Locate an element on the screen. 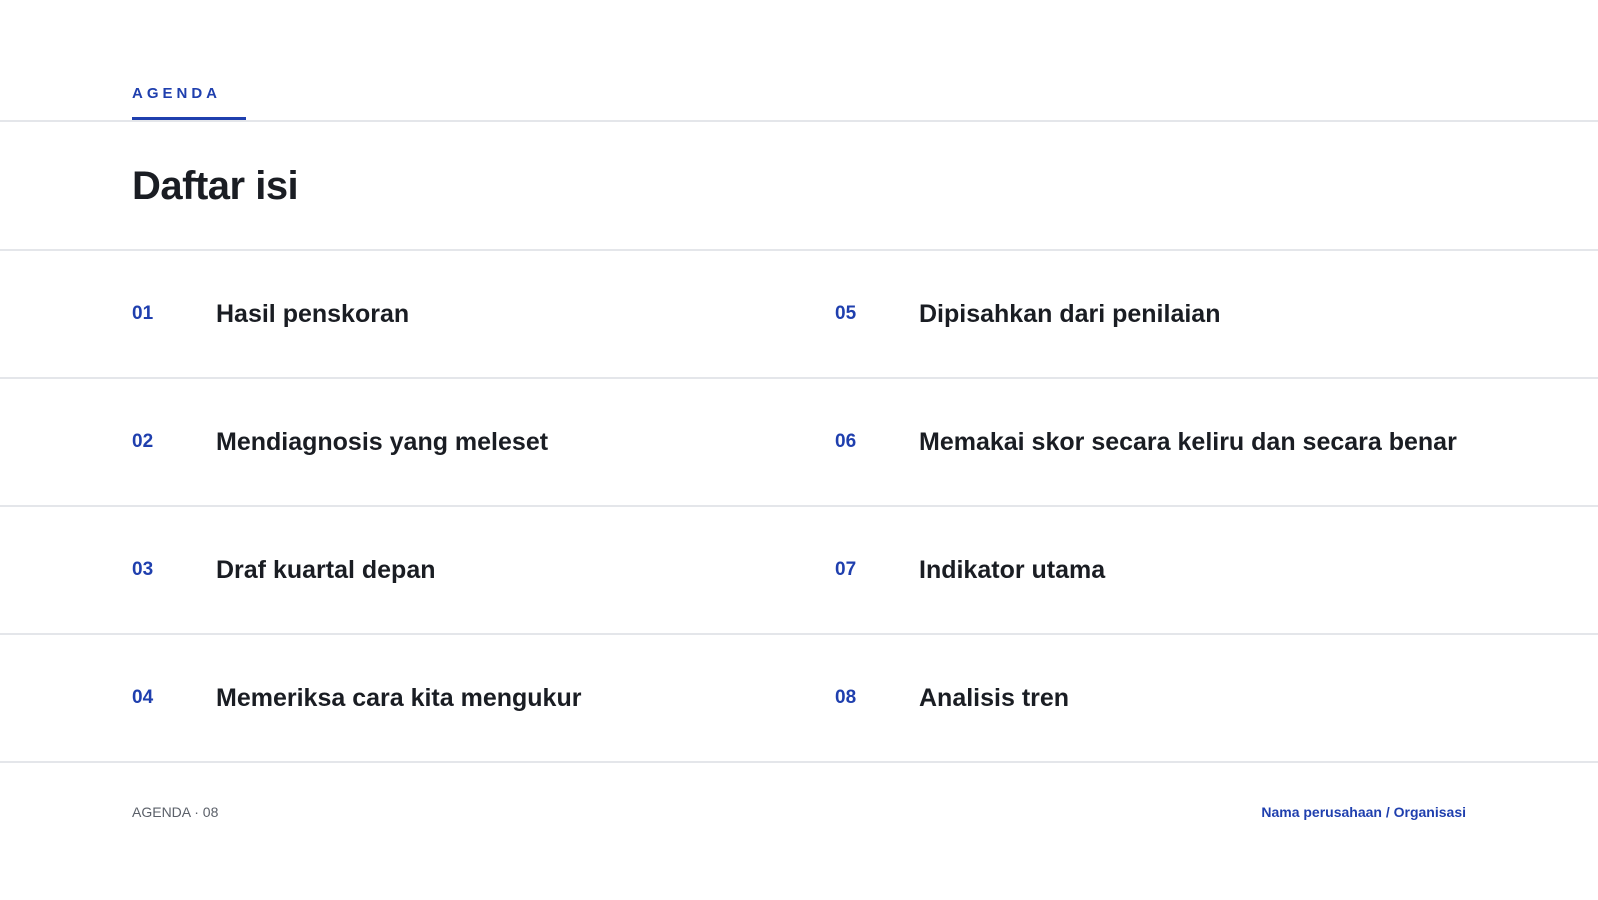 The height and width of the screenshot is (900, 1598). agenda-item: 03 Draf kuartal depan is located at coordinates (284, 570).